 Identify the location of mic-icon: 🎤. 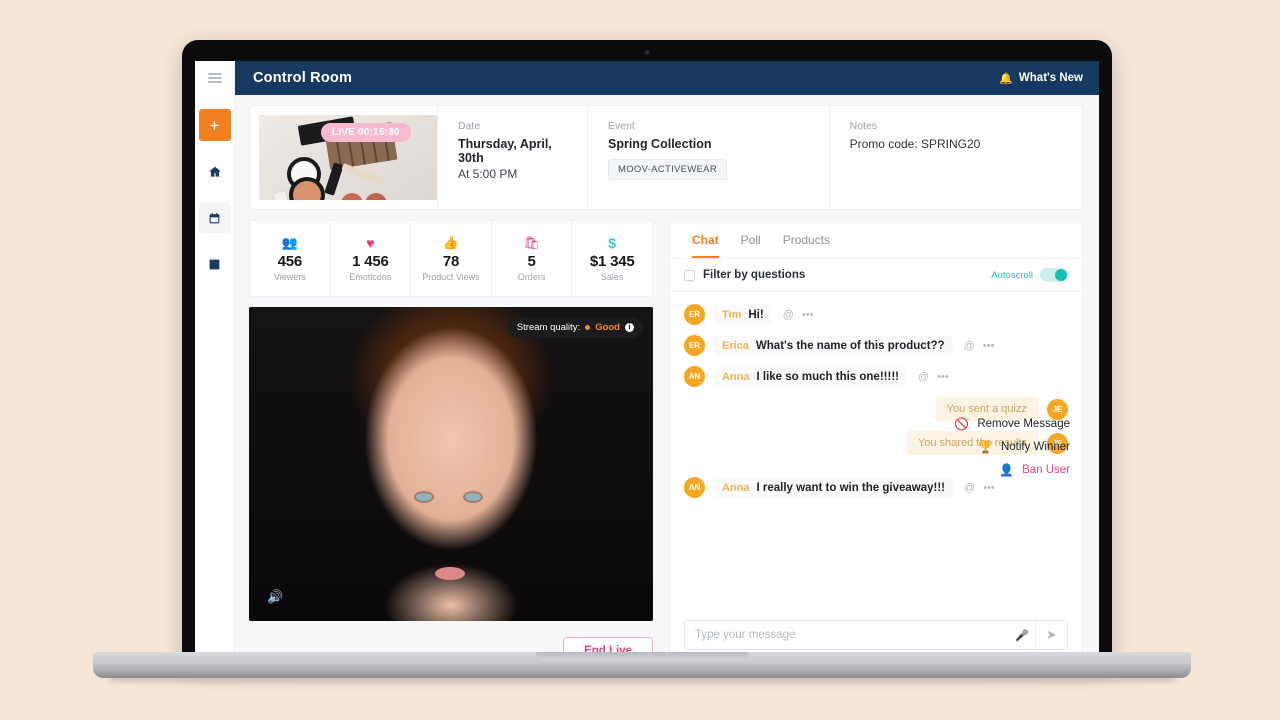
(1022, 635).